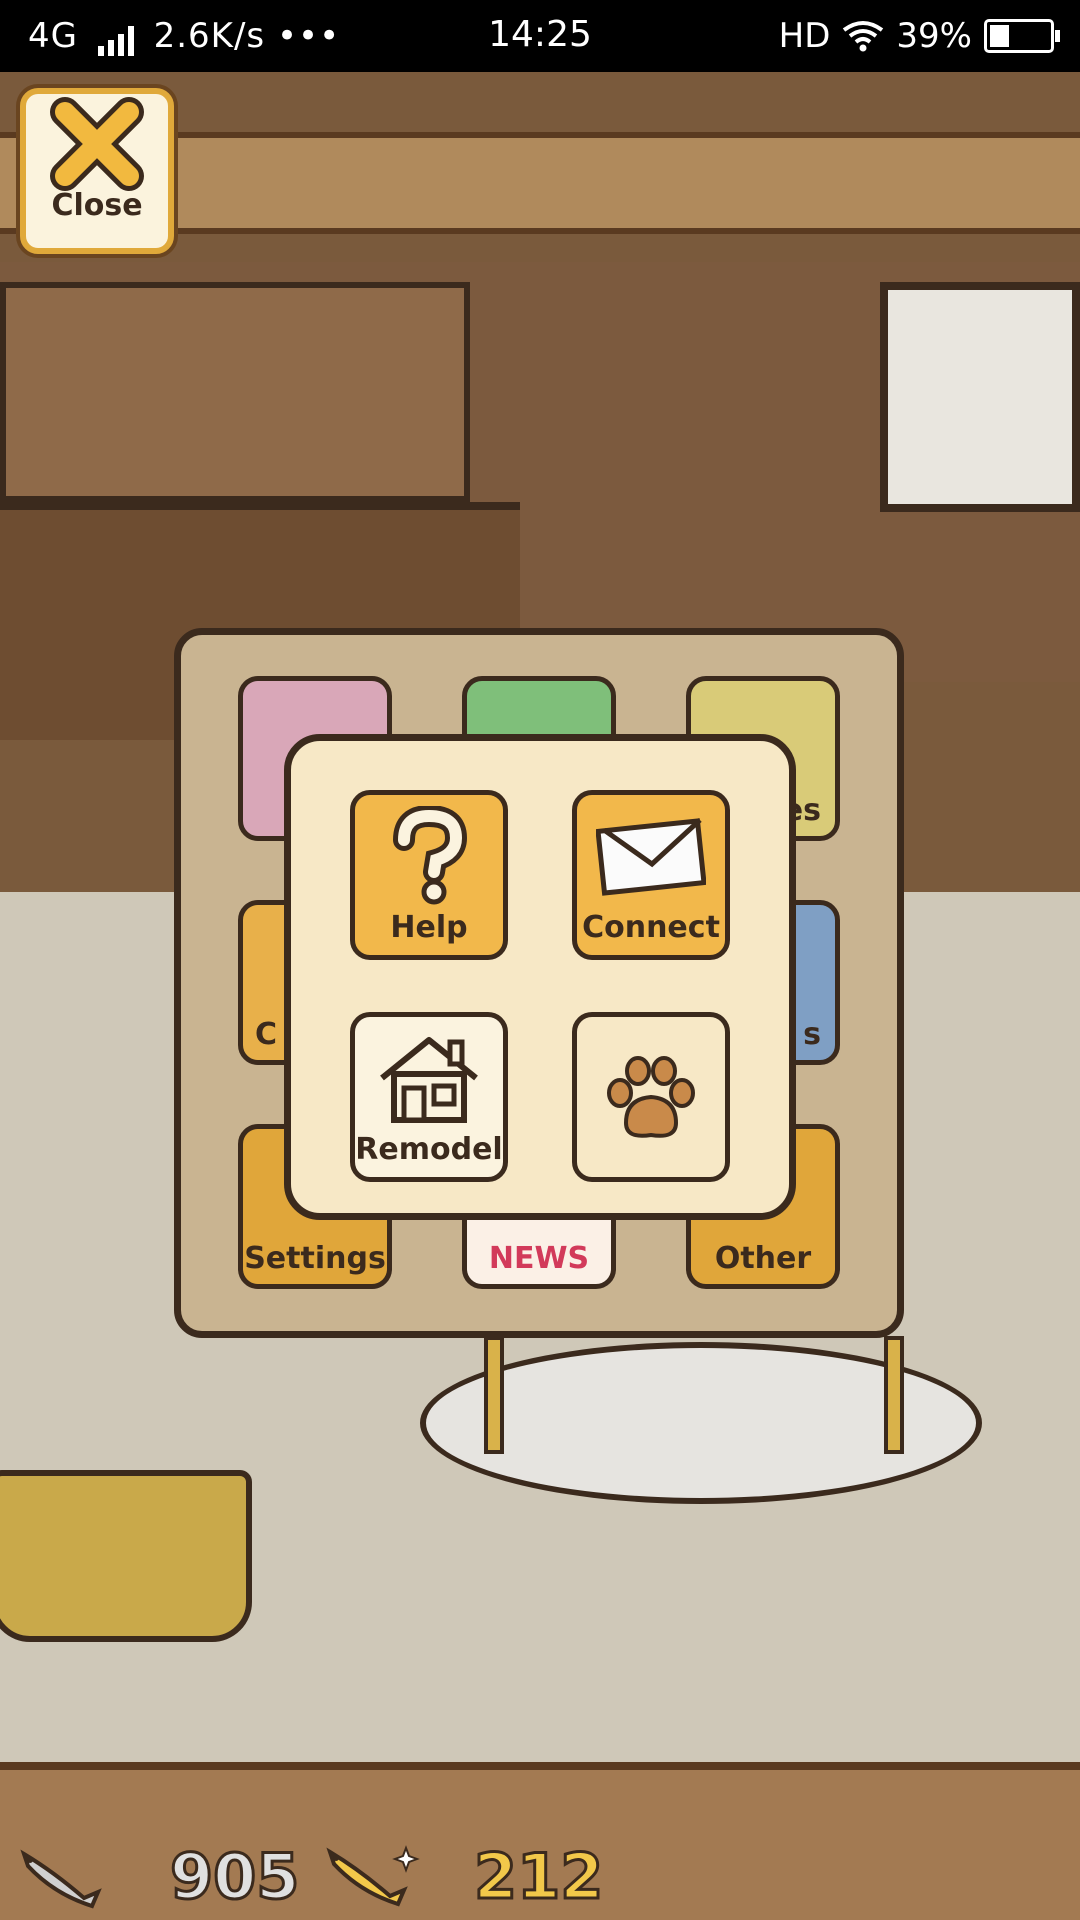  What do you see at coordinates (980, 397) in the screenshot?
I see `window` at bounding box center [980, 397].